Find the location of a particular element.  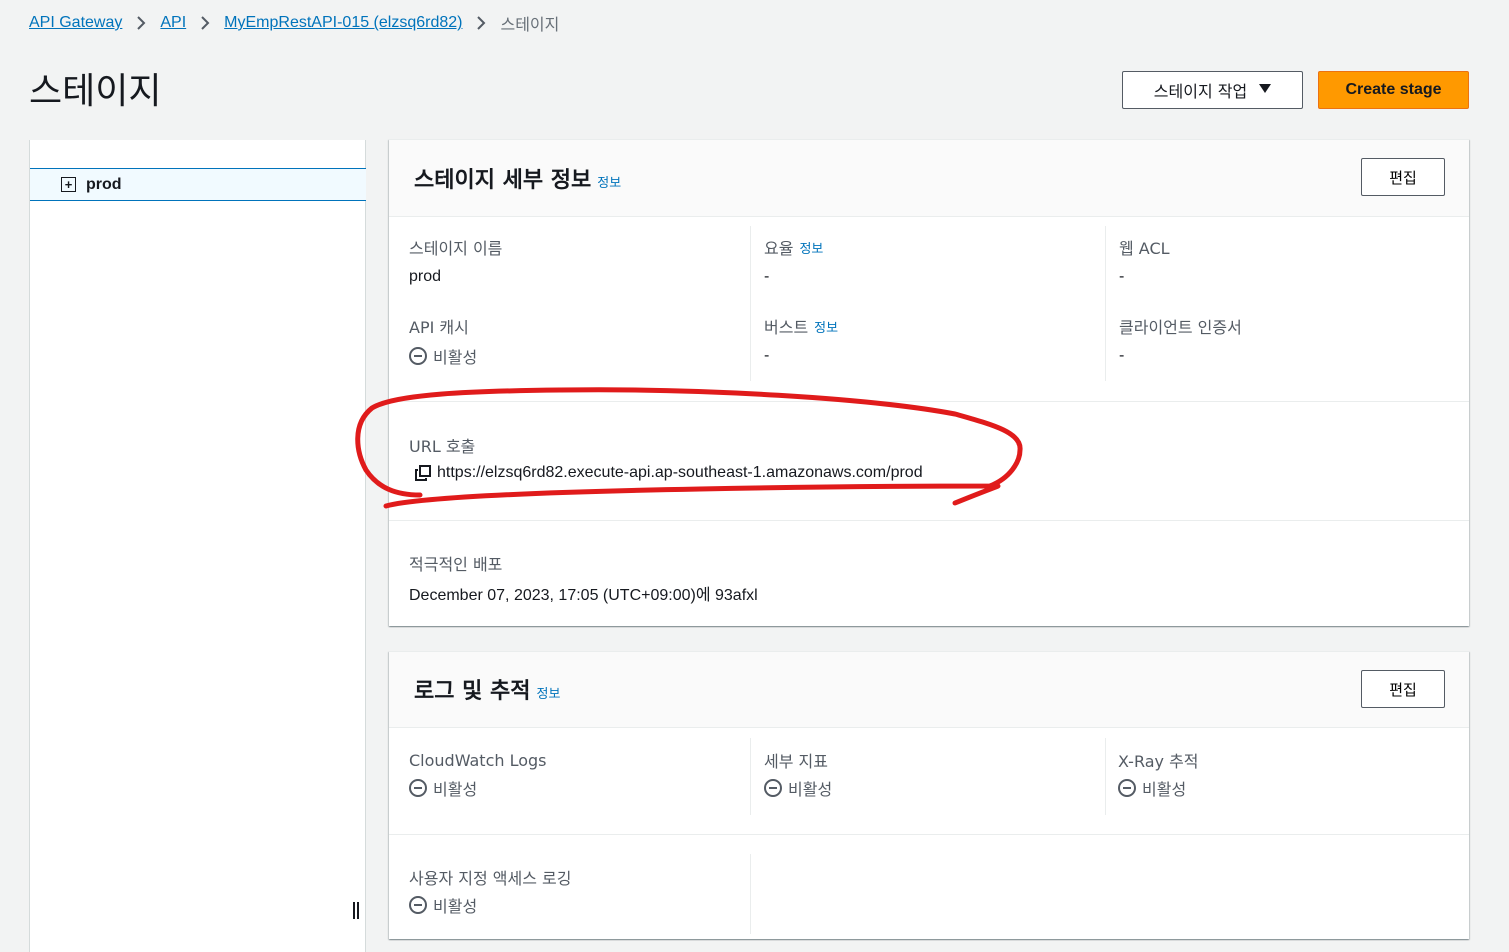

field-label-text: 요율 is located at coordinates (779, 248).